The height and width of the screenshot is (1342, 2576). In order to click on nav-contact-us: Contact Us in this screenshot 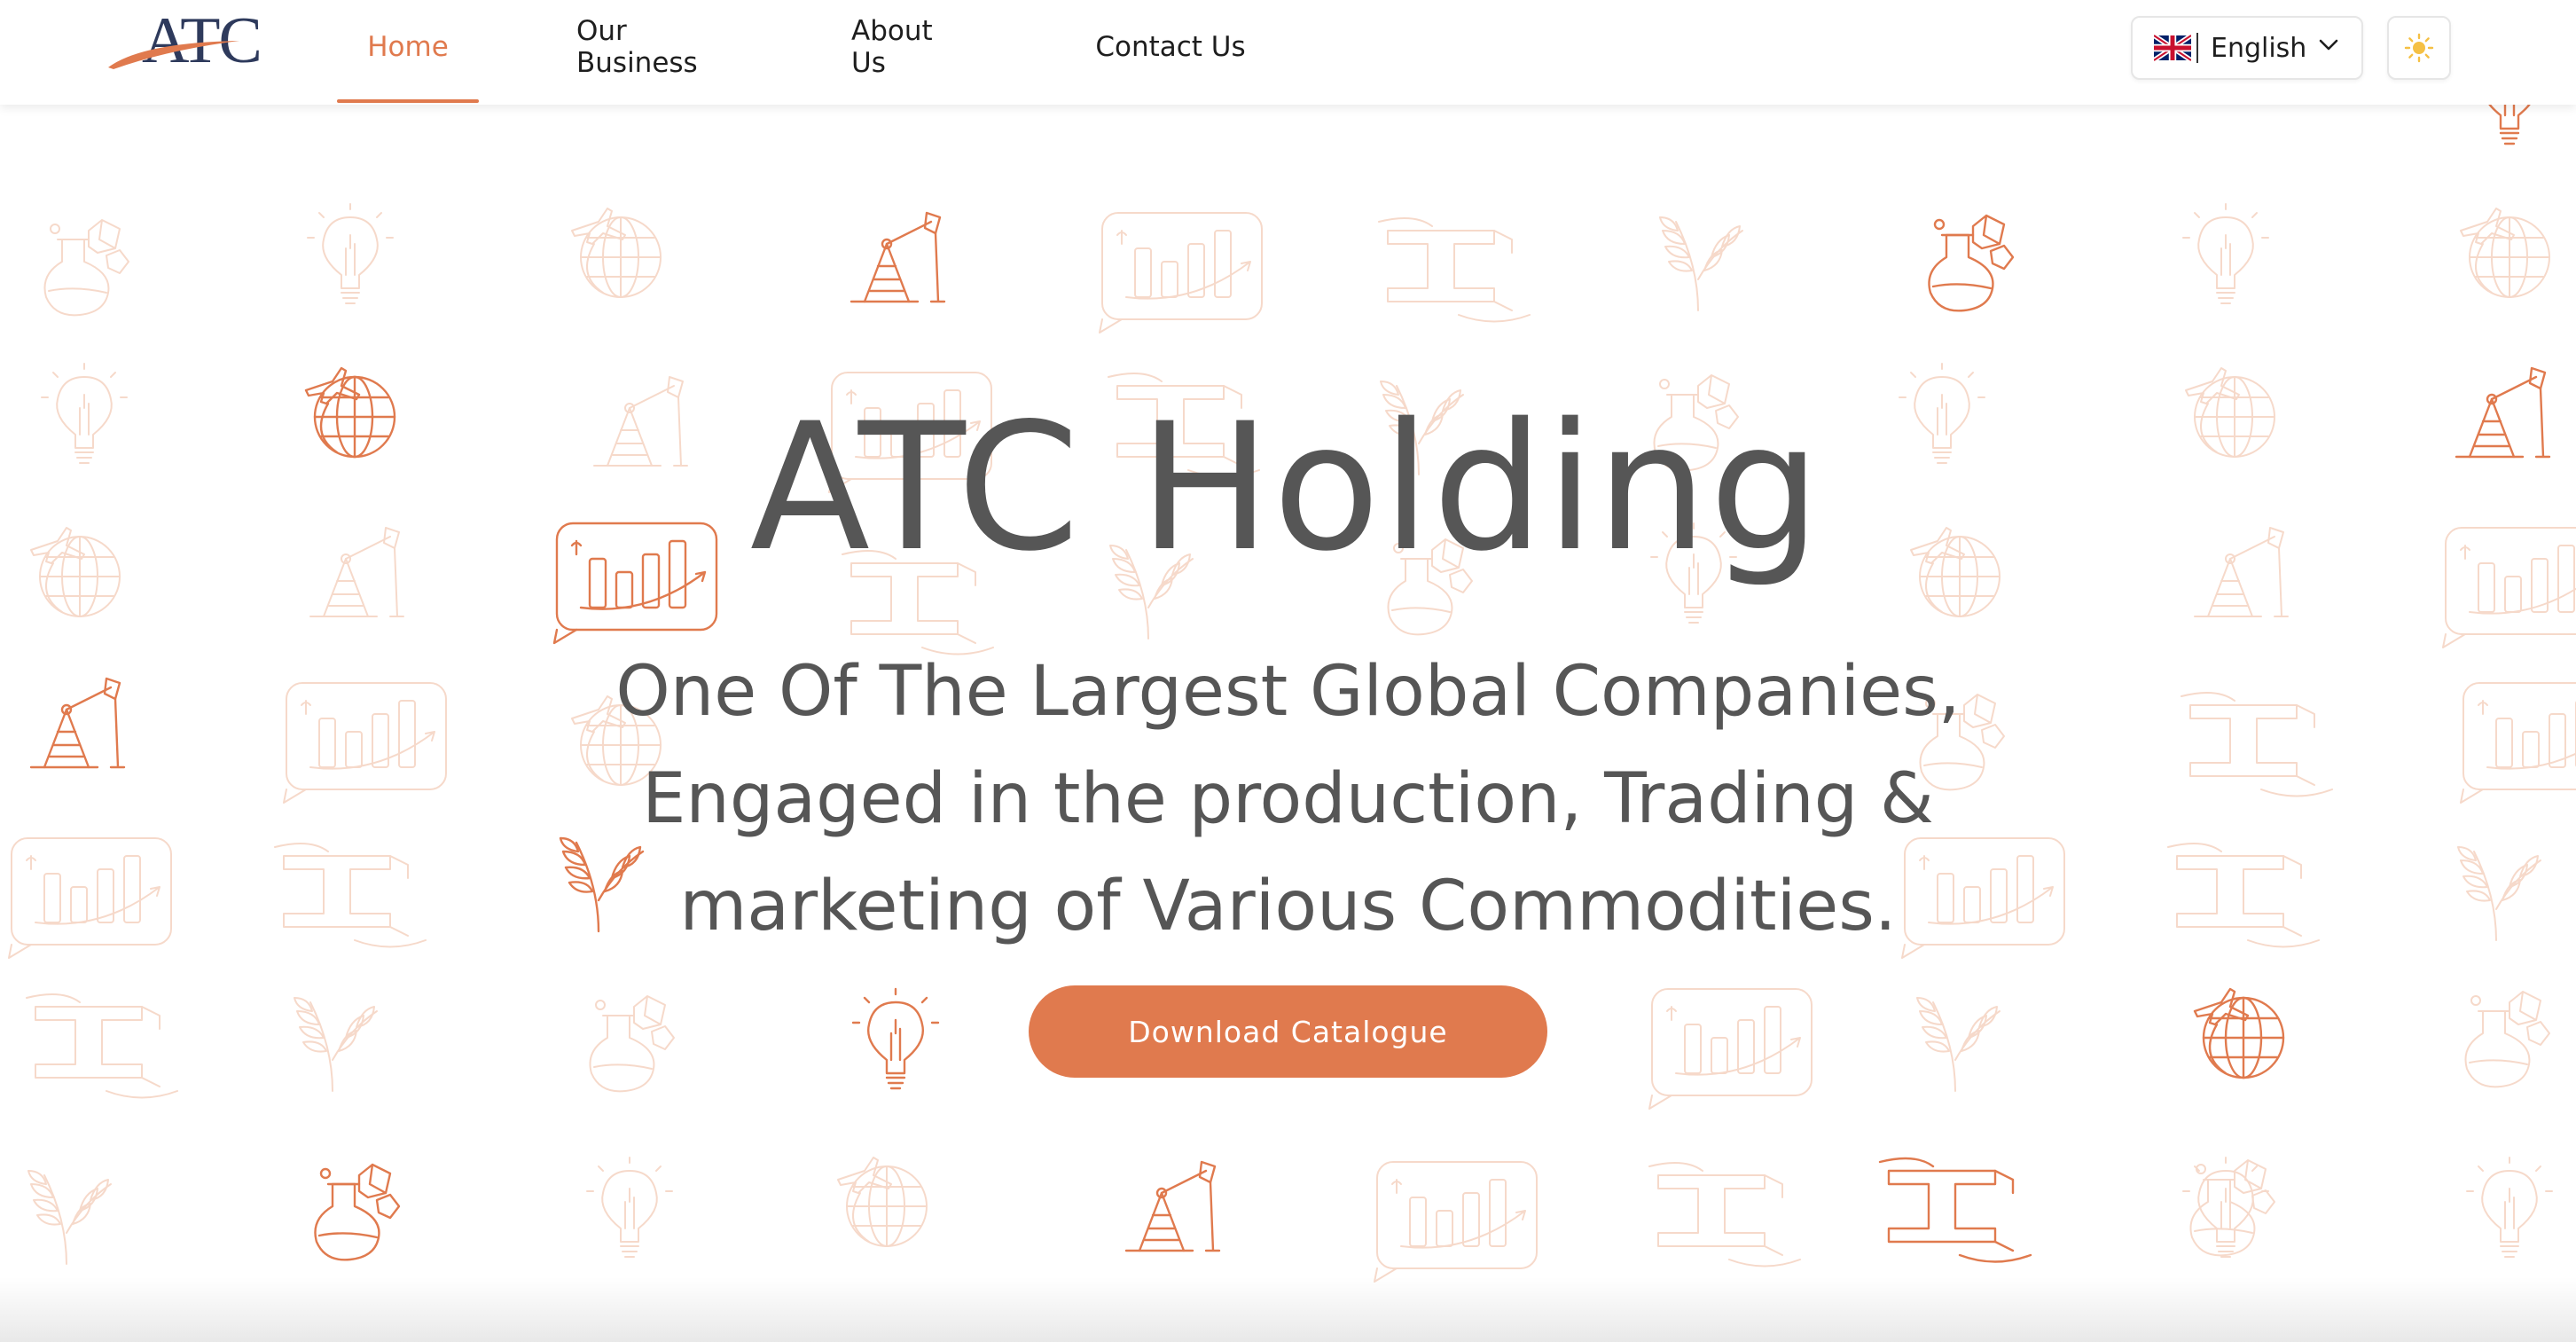, I will do `click(1170, 52)`.